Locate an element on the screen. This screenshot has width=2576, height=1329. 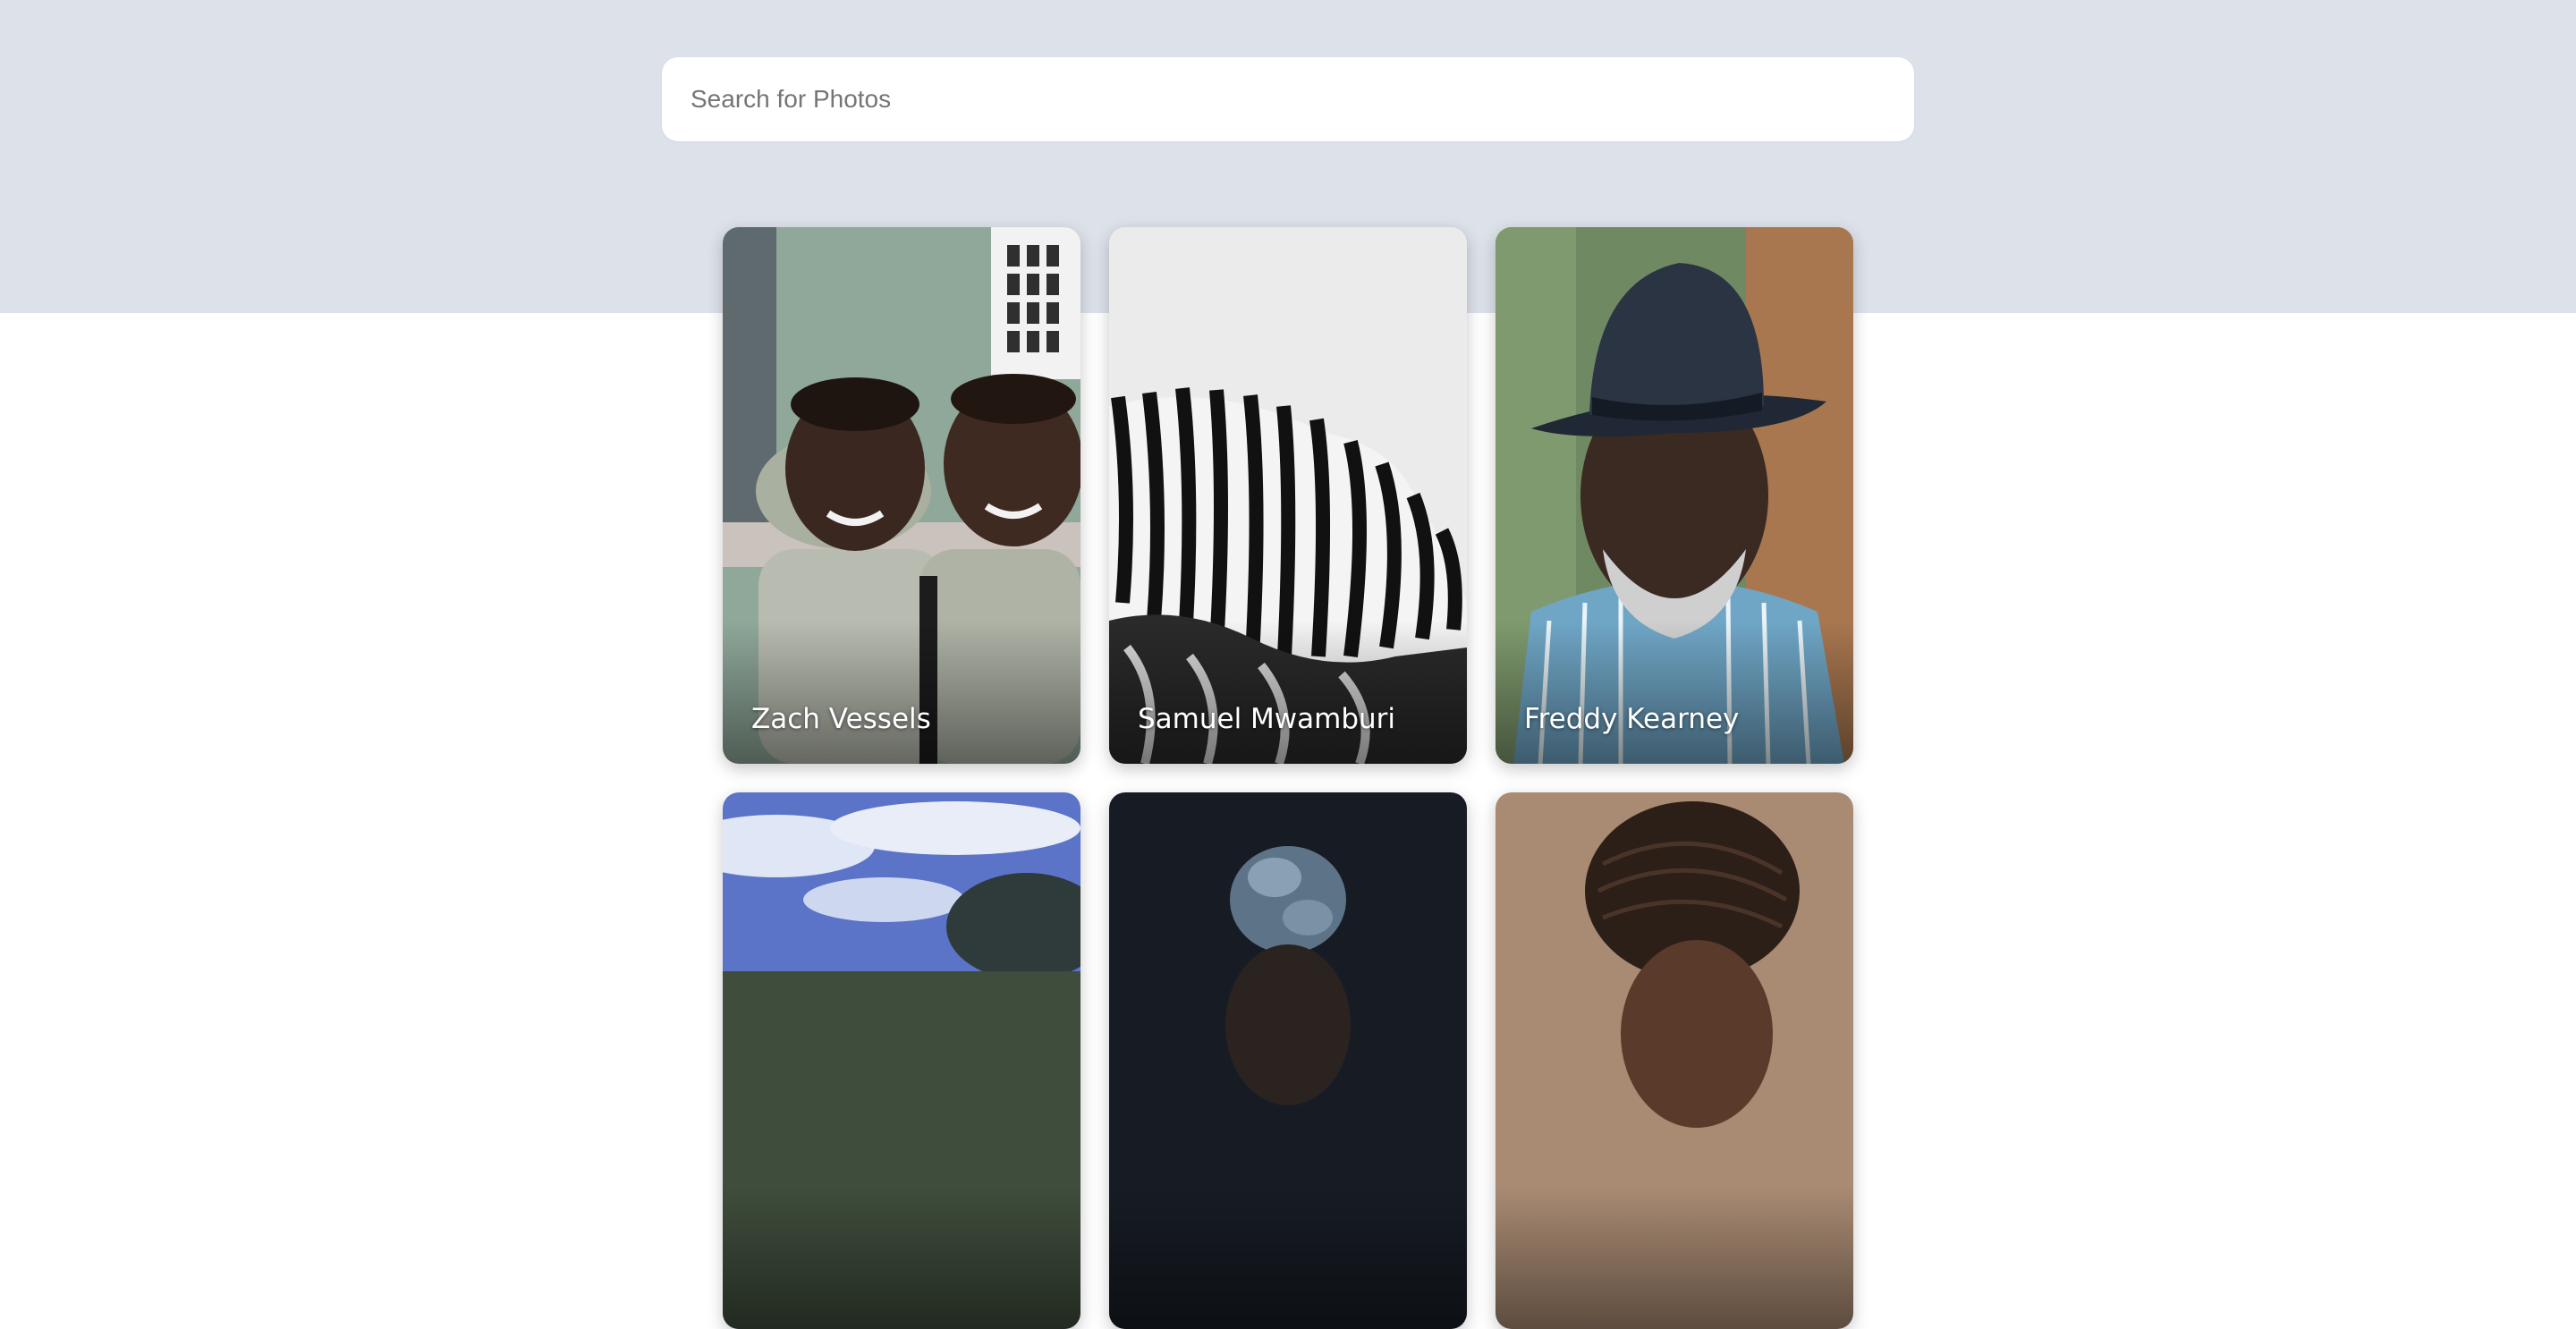
photo-card: Samuel Mwamburi is located at coordinates (1288, 495).